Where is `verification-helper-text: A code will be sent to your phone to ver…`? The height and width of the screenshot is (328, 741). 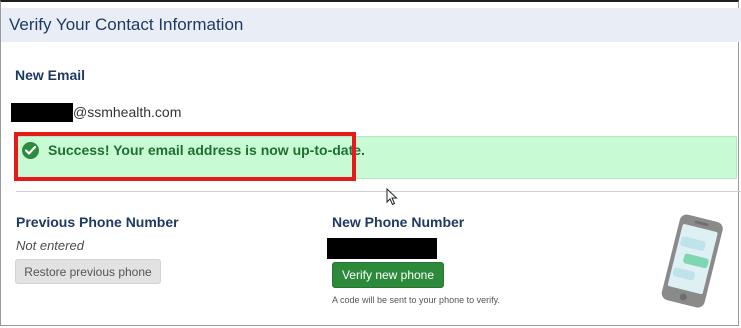
verification-helper-text: A code will be sent to your phone to ver… is located at coordinates (416, 300).